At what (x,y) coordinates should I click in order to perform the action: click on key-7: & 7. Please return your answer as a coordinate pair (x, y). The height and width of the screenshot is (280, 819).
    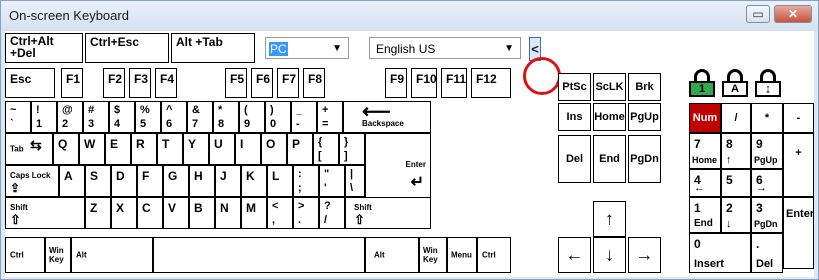
    Looking at the image, I should click on (200, 117).